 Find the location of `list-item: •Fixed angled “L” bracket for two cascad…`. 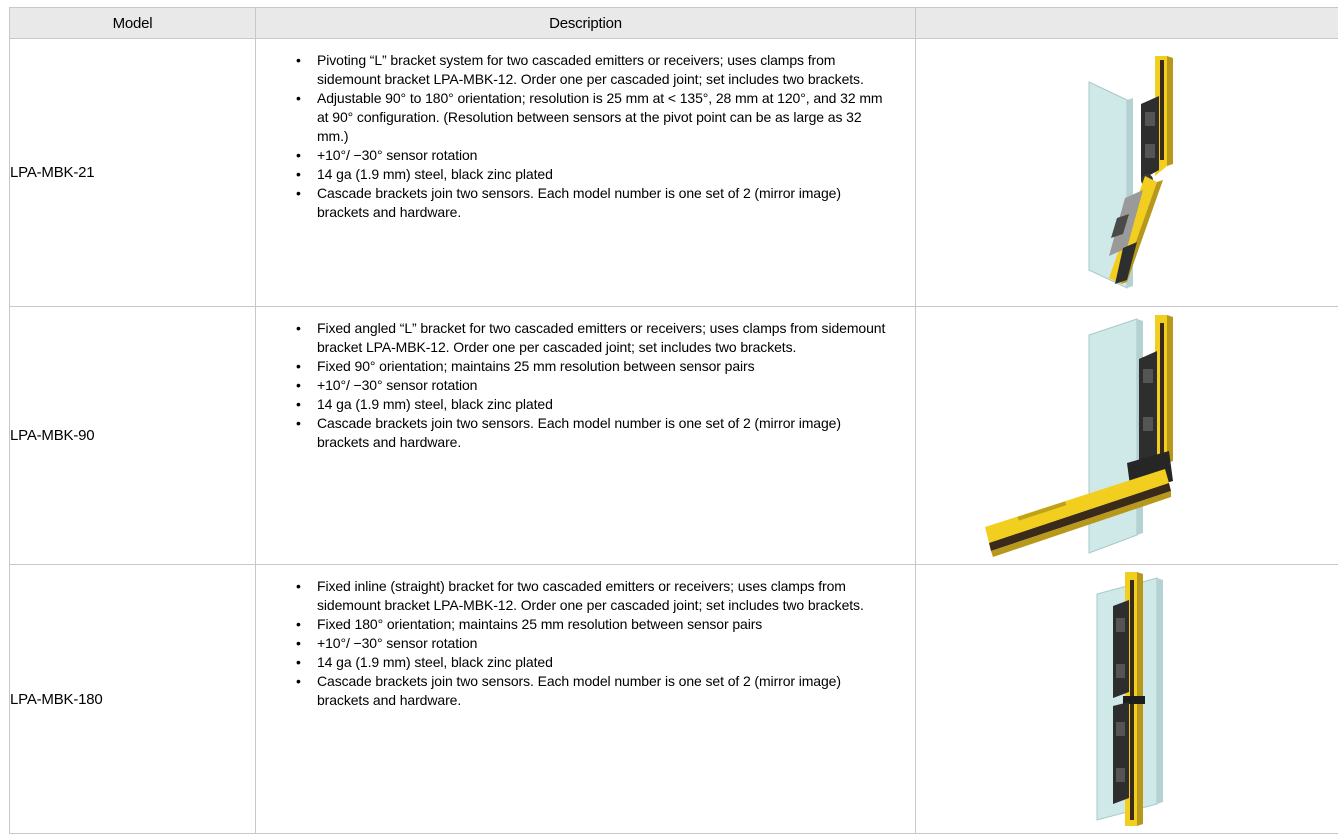

list-item: •Fixed angled “L” bracket for two cascad… is located at coordinates (585, 338).